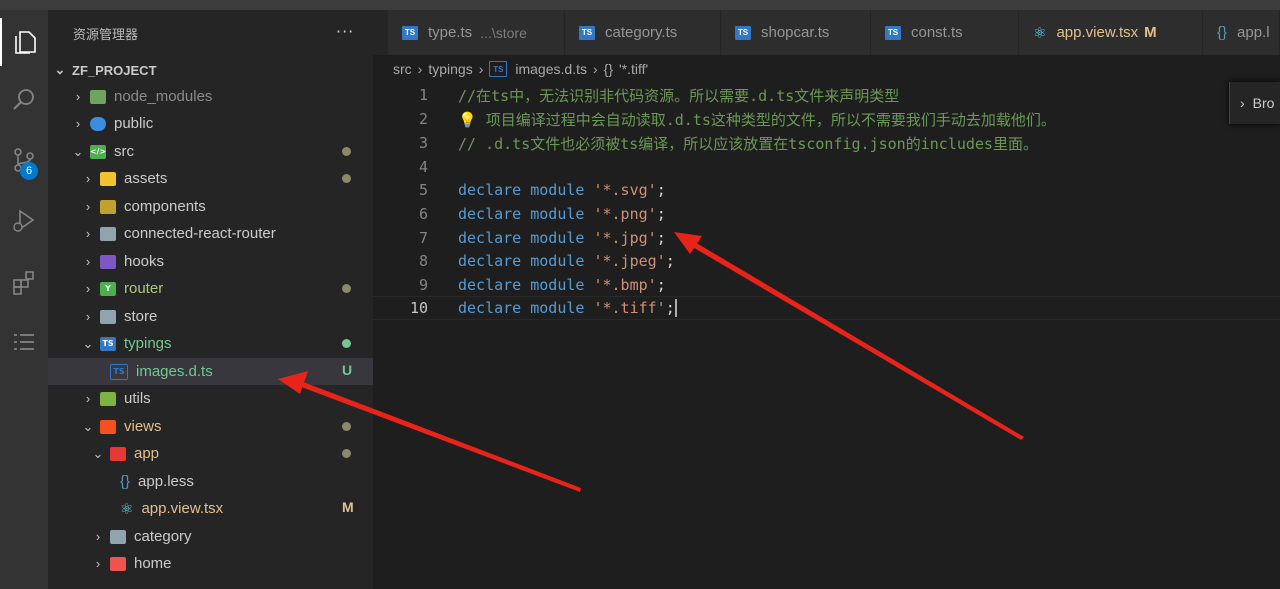 The image size is (1280, 589). What do you see at coordinates (24, 220) in the screenshot?
I see `run-debug-icon` at bounding box center [24, 220].